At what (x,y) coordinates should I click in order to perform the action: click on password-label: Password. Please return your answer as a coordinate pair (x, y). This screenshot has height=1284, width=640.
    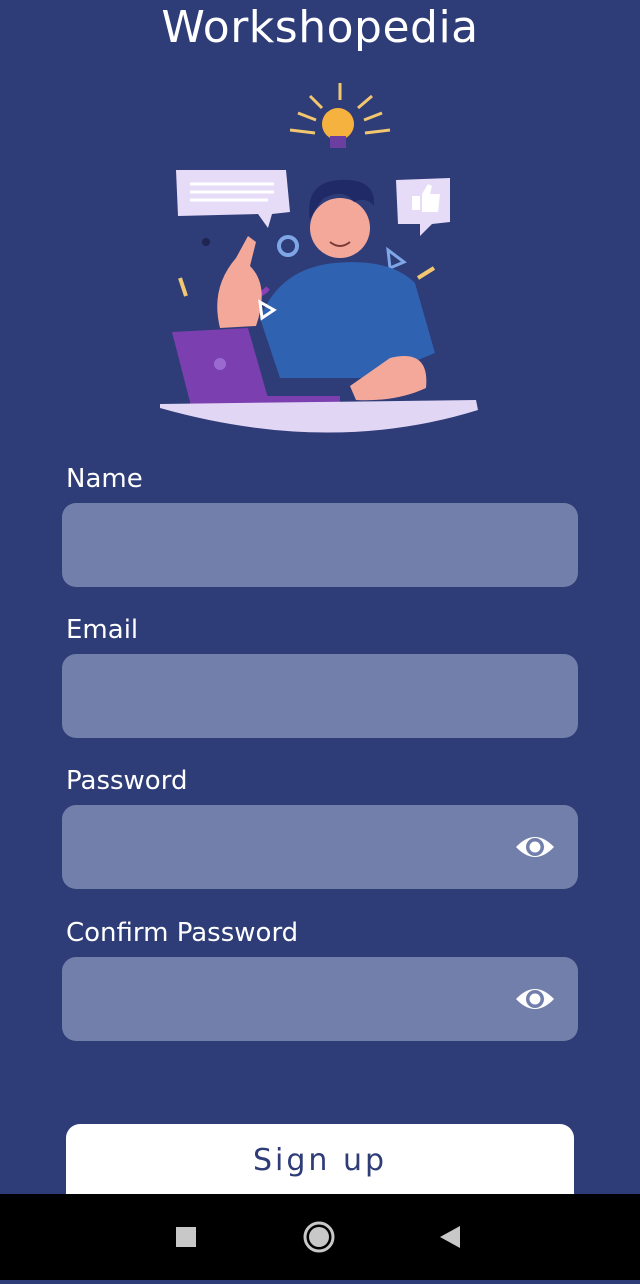
    Looking at the image, I should click on (127, 781).